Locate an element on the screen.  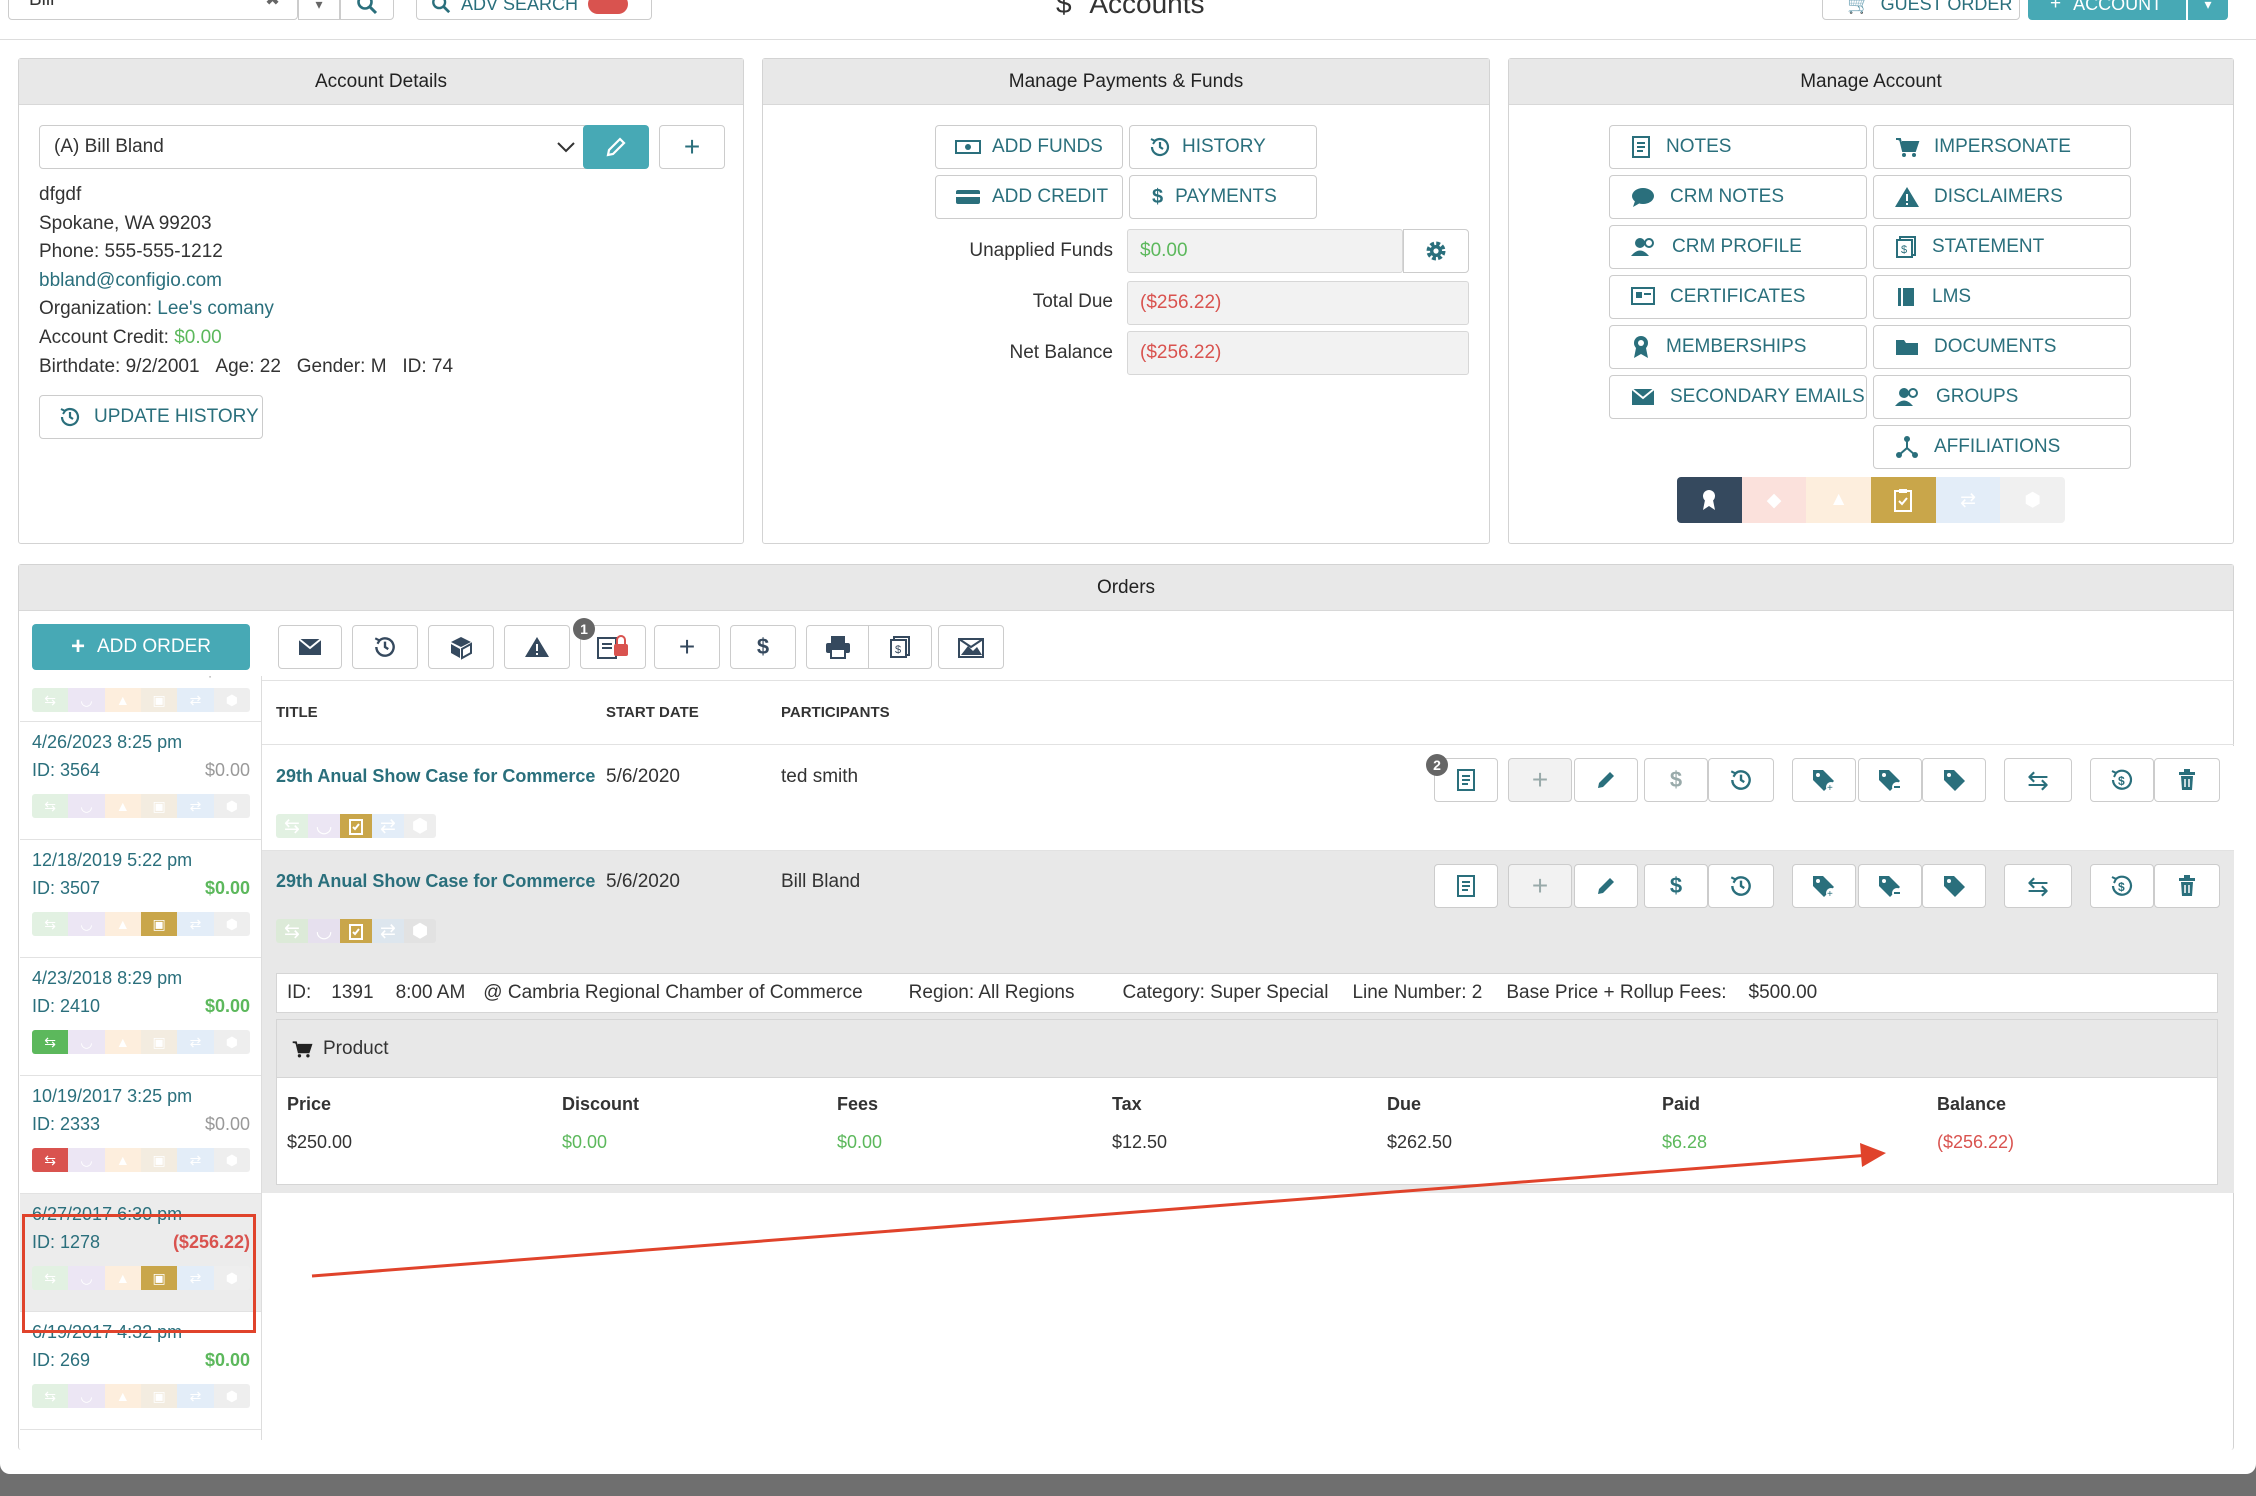
notes-button: NOTES is located at coordinates (1738, 147).